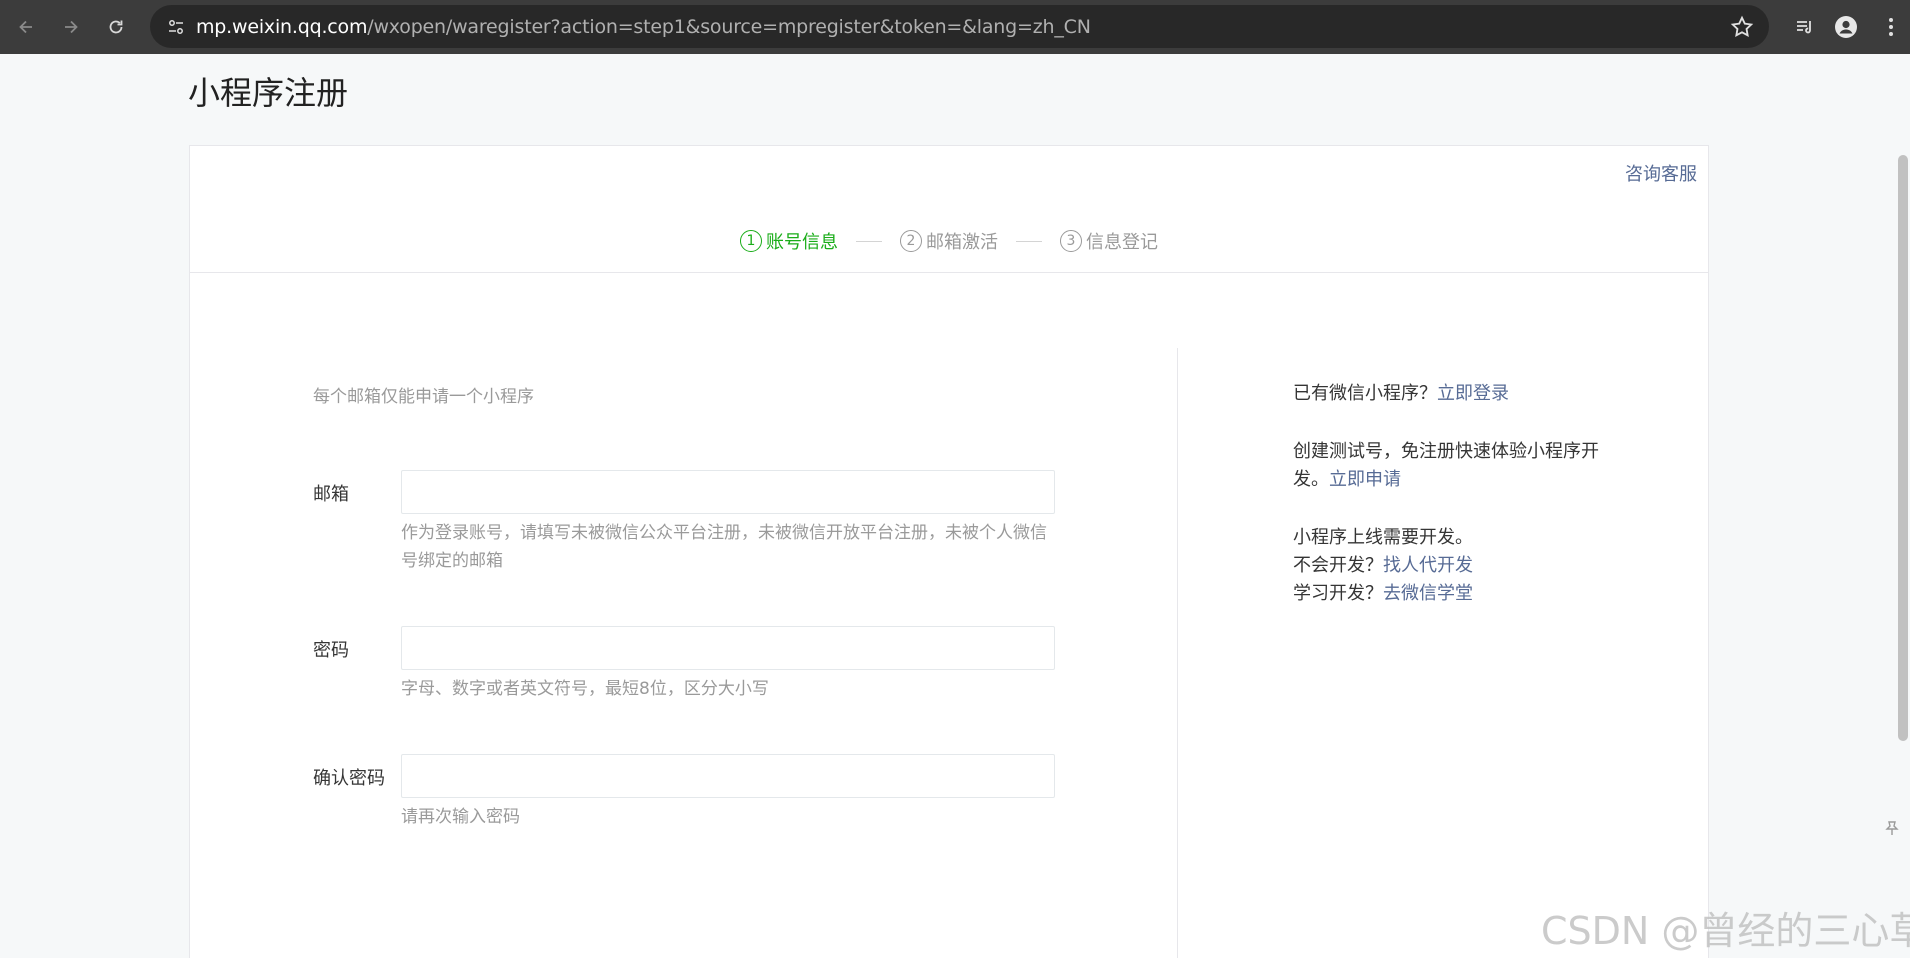 This screenshot has height=958, width=1910. Describe the element at coordinates (349, 778) in the screenshot. I see `confirm-password-label: 确认密码` at that location.